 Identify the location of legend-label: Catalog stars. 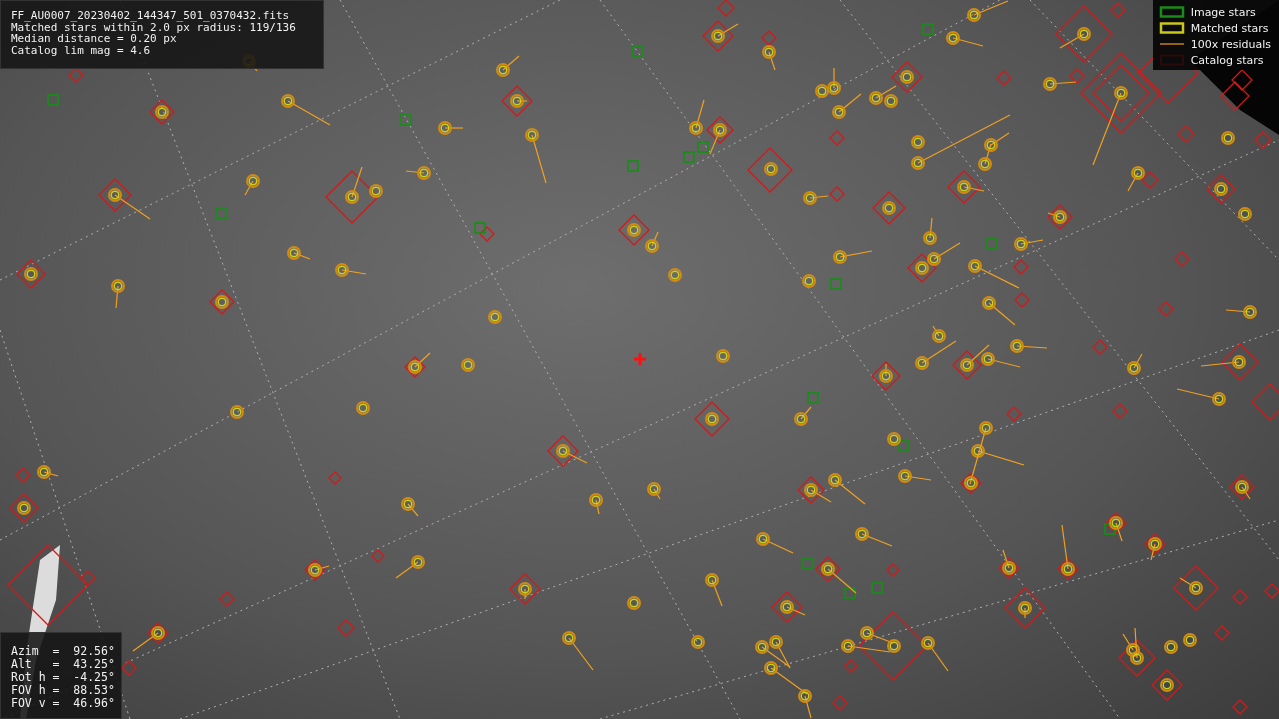
(1227, 60).